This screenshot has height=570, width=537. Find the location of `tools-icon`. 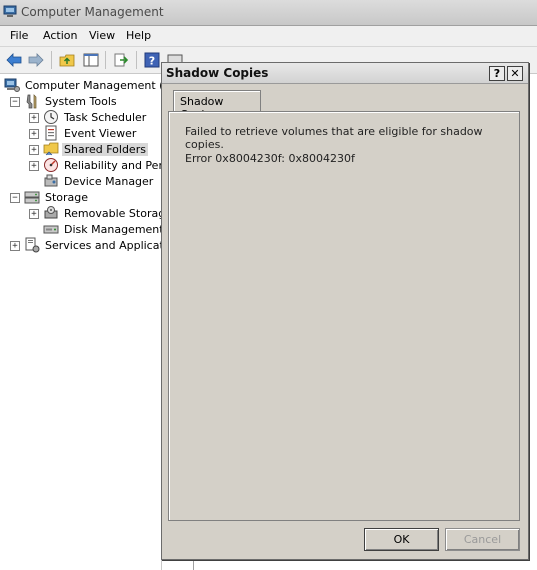

tools-icon is located at coordinates (31, 101).